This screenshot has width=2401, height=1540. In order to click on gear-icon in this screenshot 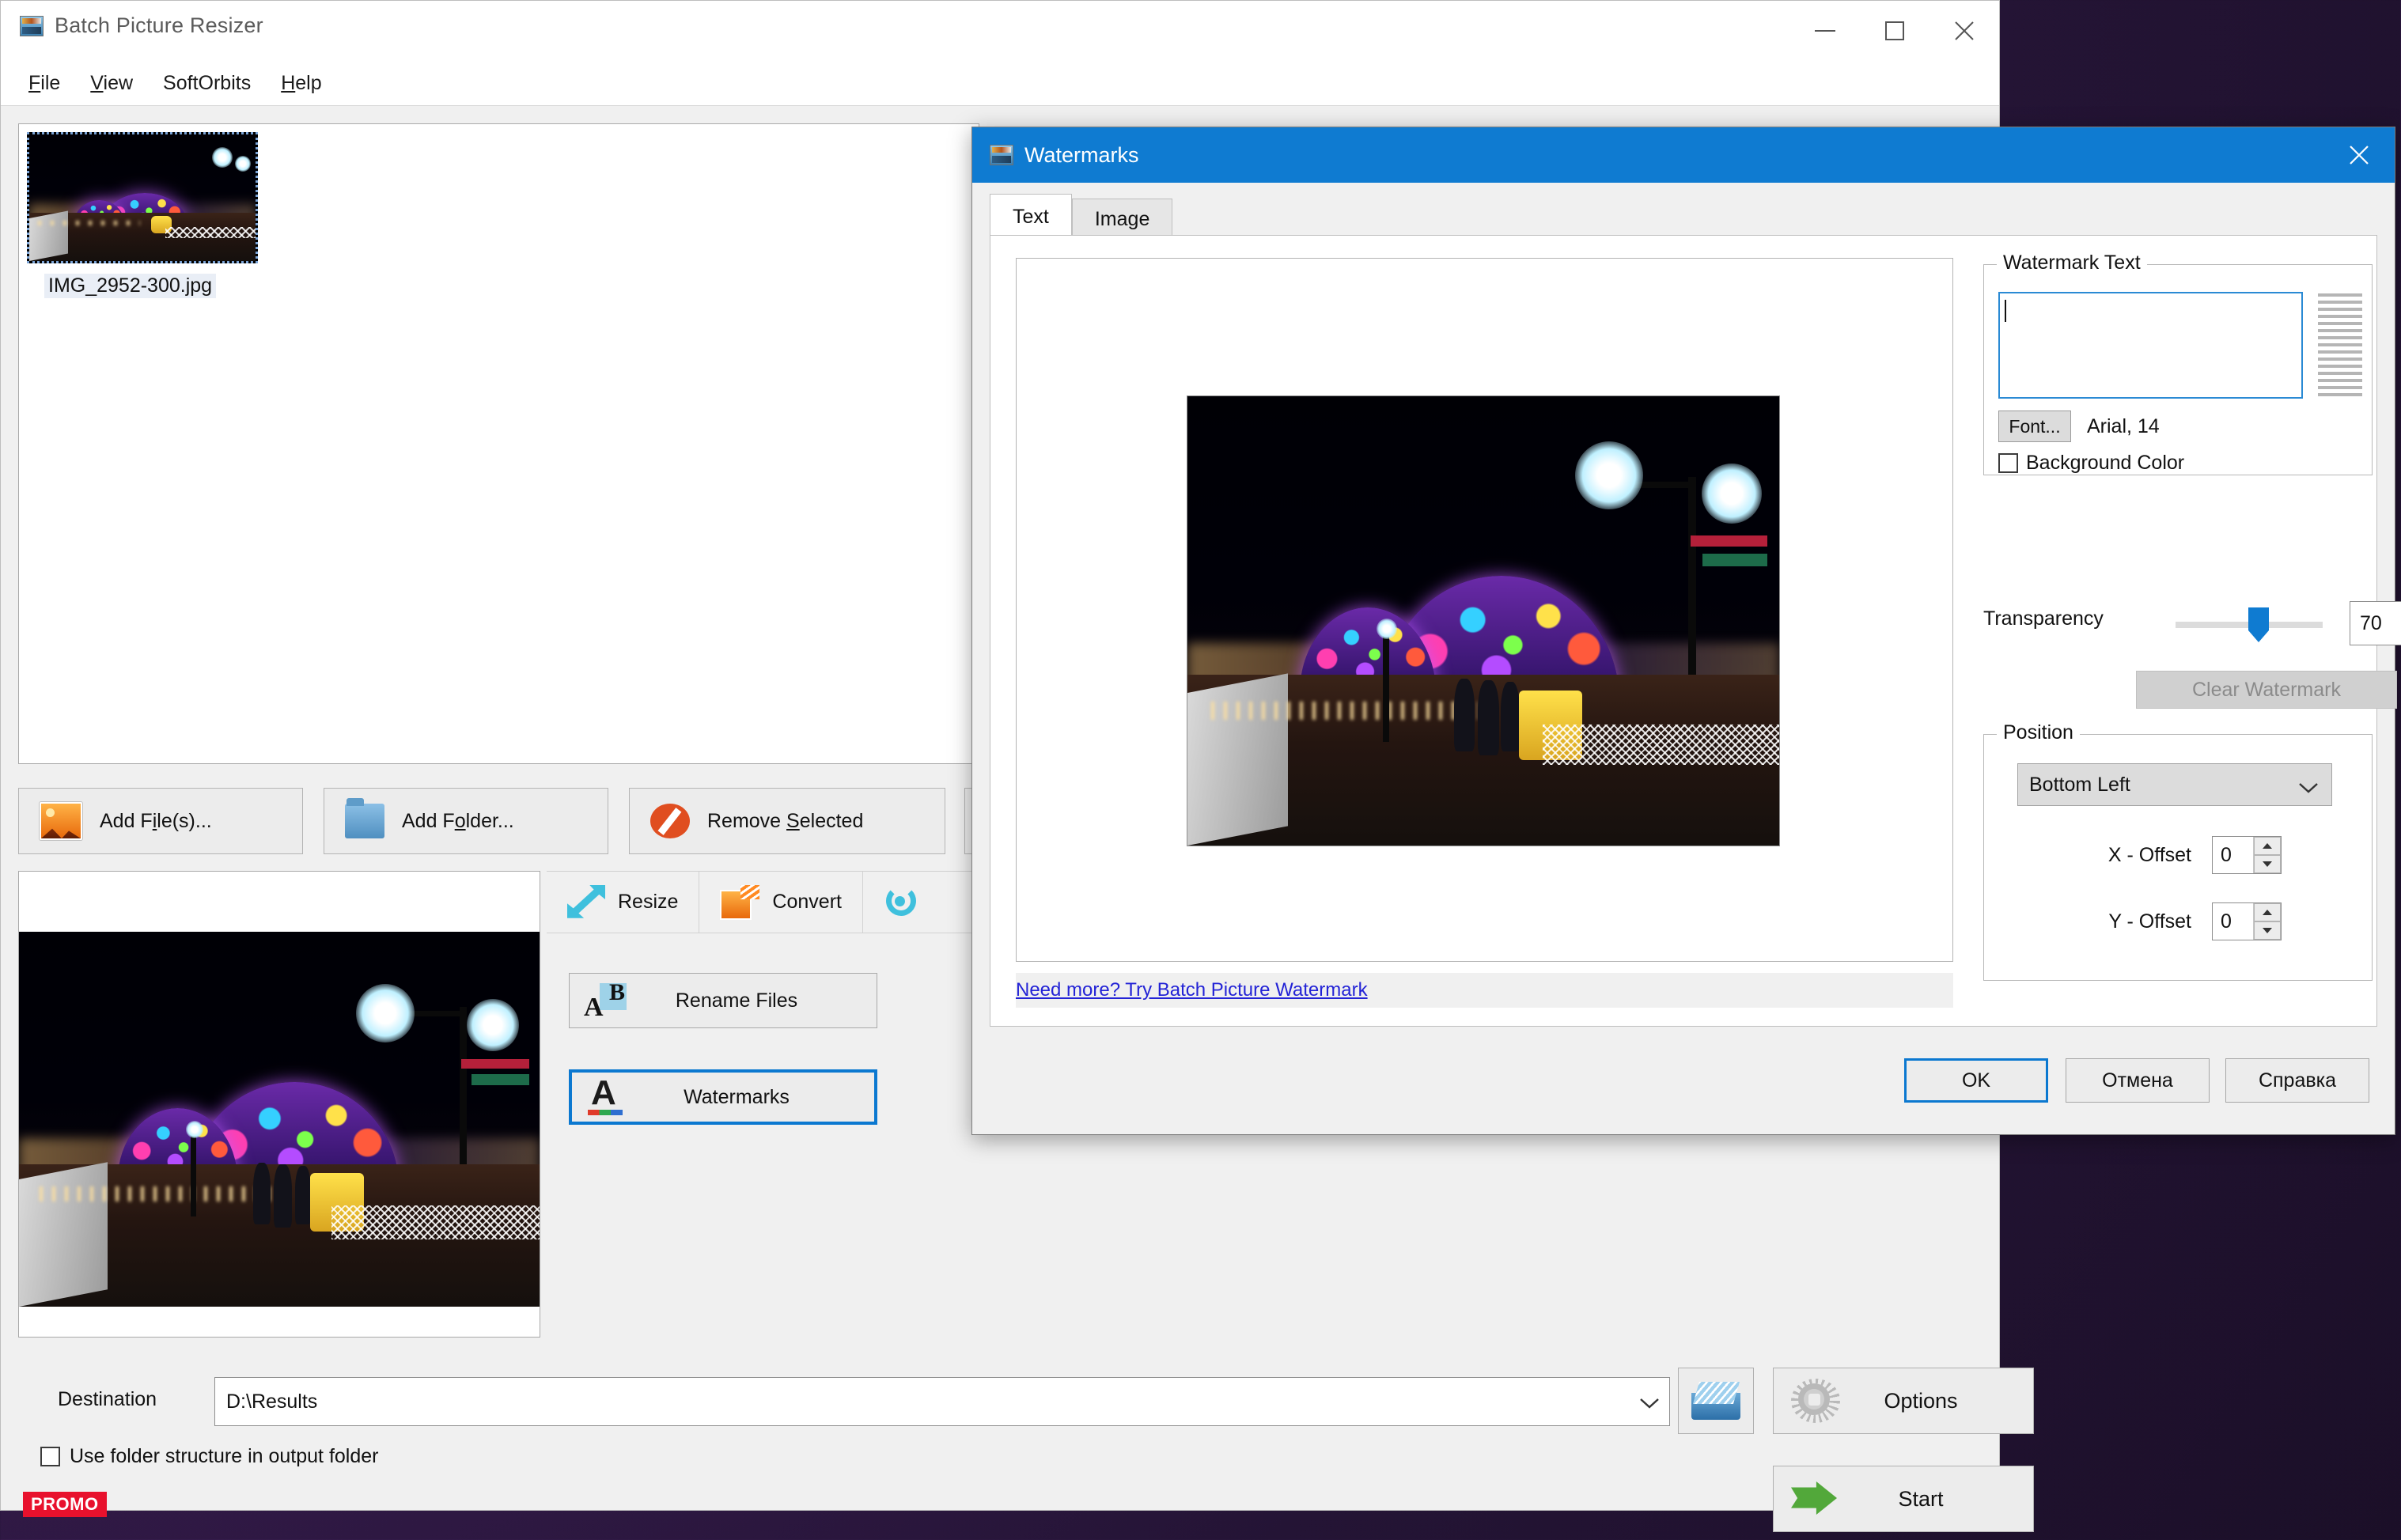, I will do `click(1816, 1401)`.